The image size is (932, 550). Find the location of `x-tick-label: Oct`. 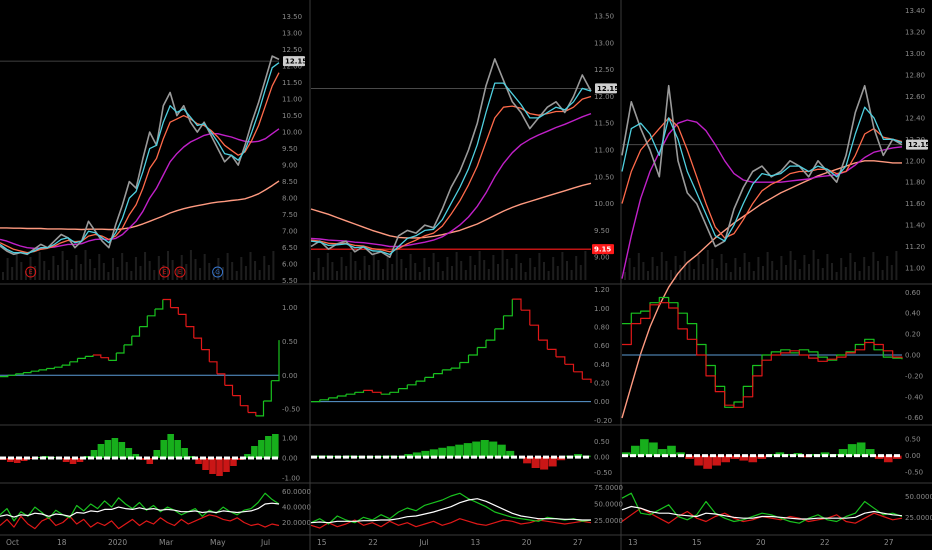

x-tick-label: Oct is located at coordinates (12, 542).